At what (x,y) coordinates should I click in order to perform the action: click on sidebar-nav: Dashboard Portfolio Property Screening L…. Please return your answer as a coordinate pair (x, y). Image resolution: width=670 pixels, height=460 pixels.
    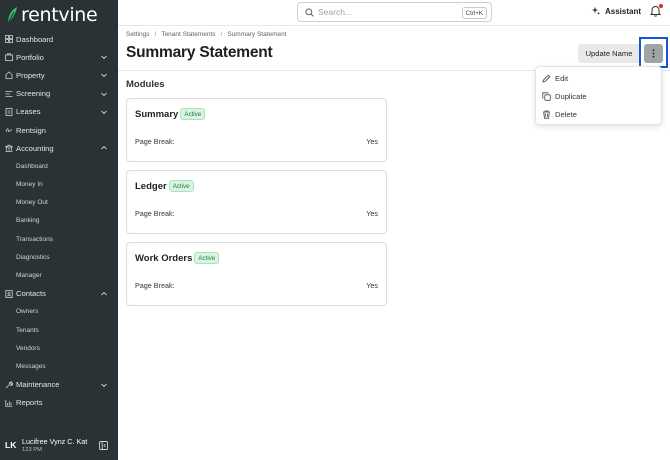
    Looking at the image, I should click on (59, 221).